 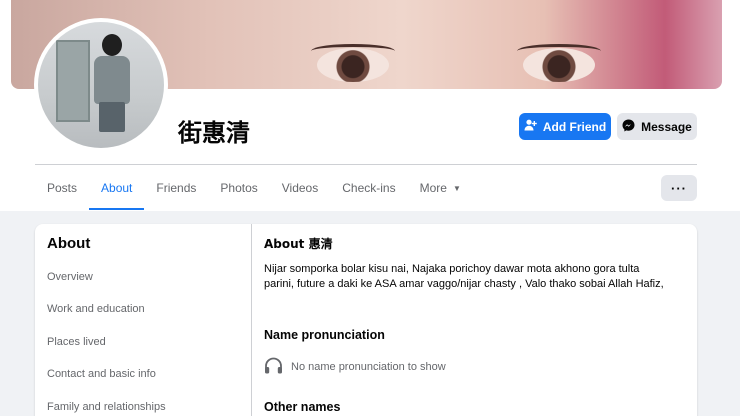 I want to click on tab-check-ins: Check-ins, so click(x=368, y=188).